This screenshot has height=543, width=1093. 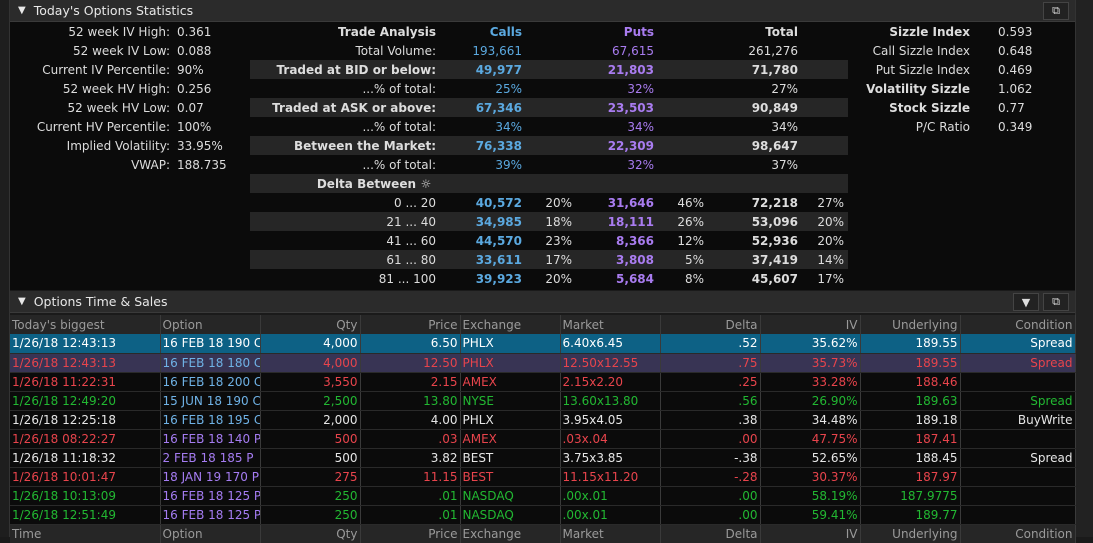 I want to click on left-splitter, so click(x=5, y=268).